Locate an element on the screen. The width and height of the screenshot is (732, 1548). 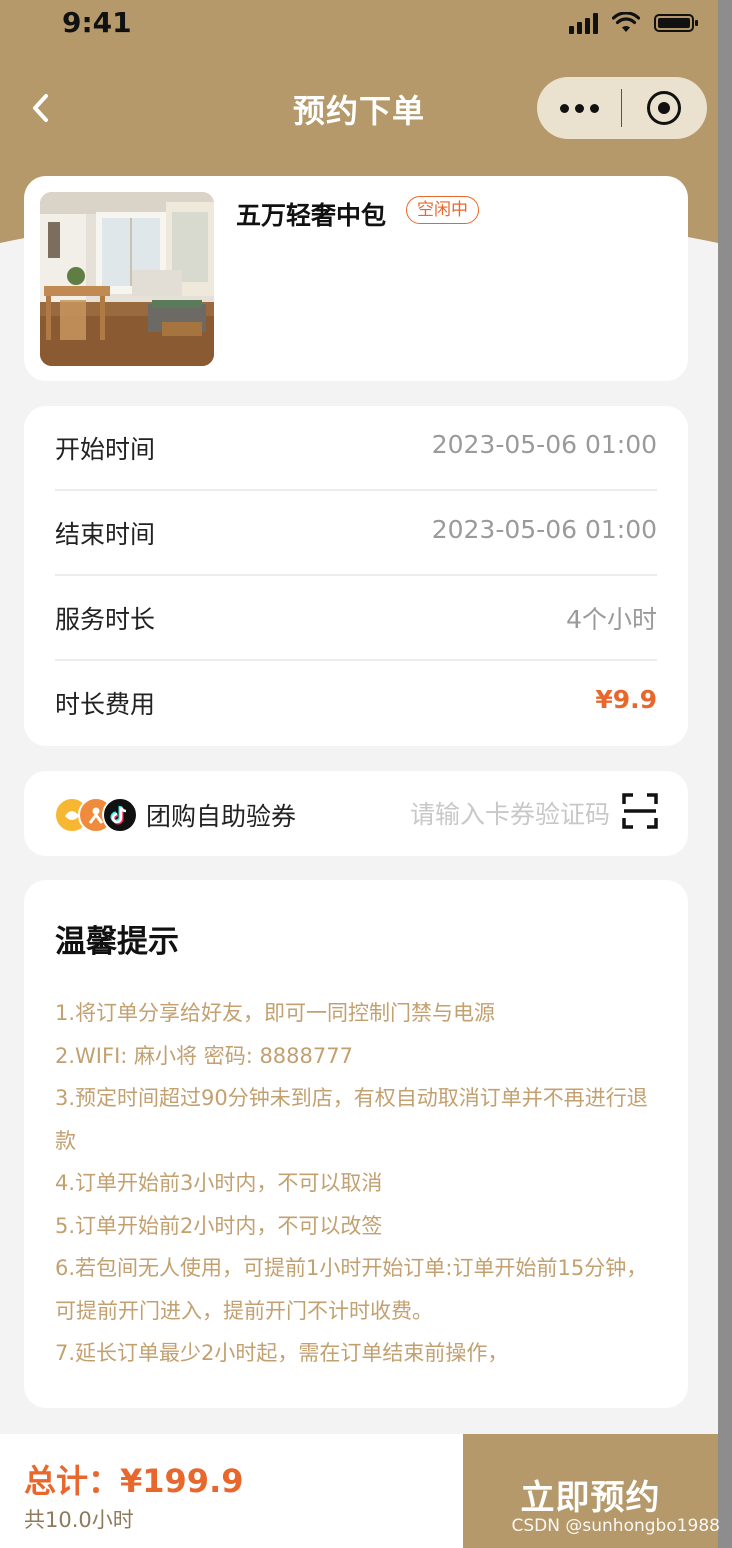
duration-value: 4个小时 is located at coordinates (611, 619).